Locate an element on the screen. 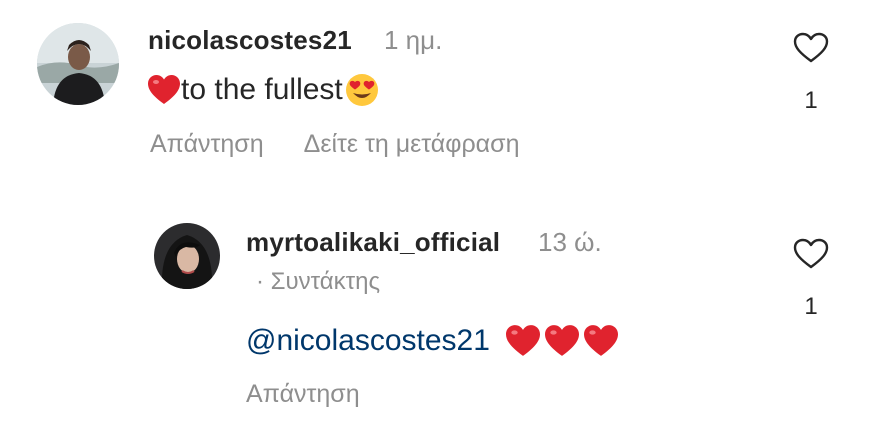 The height and width of the screenshot is (434, 880). comment-timestamp: 1 ημ. is located at coordinates (413, 40).